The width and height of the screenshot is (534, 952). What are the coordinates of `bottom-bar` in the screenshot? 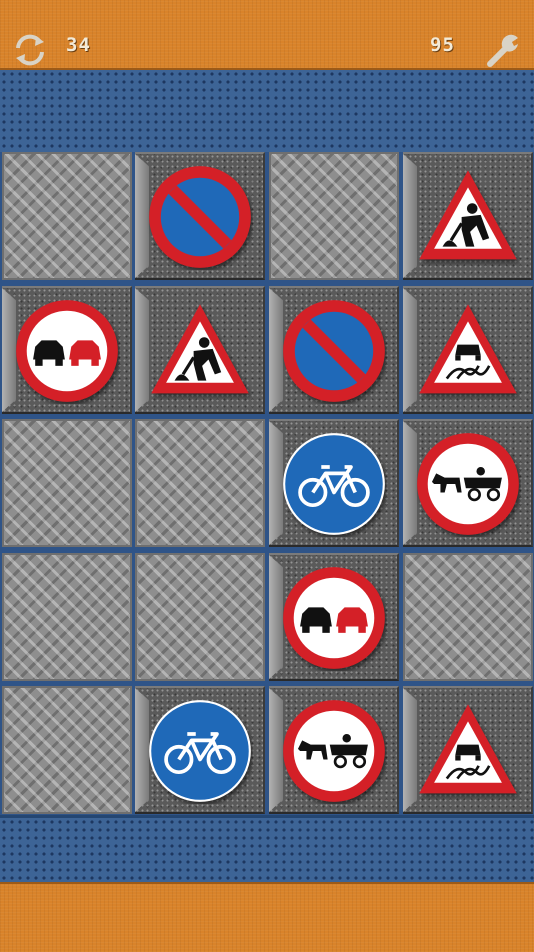 It's located at (267, 917).